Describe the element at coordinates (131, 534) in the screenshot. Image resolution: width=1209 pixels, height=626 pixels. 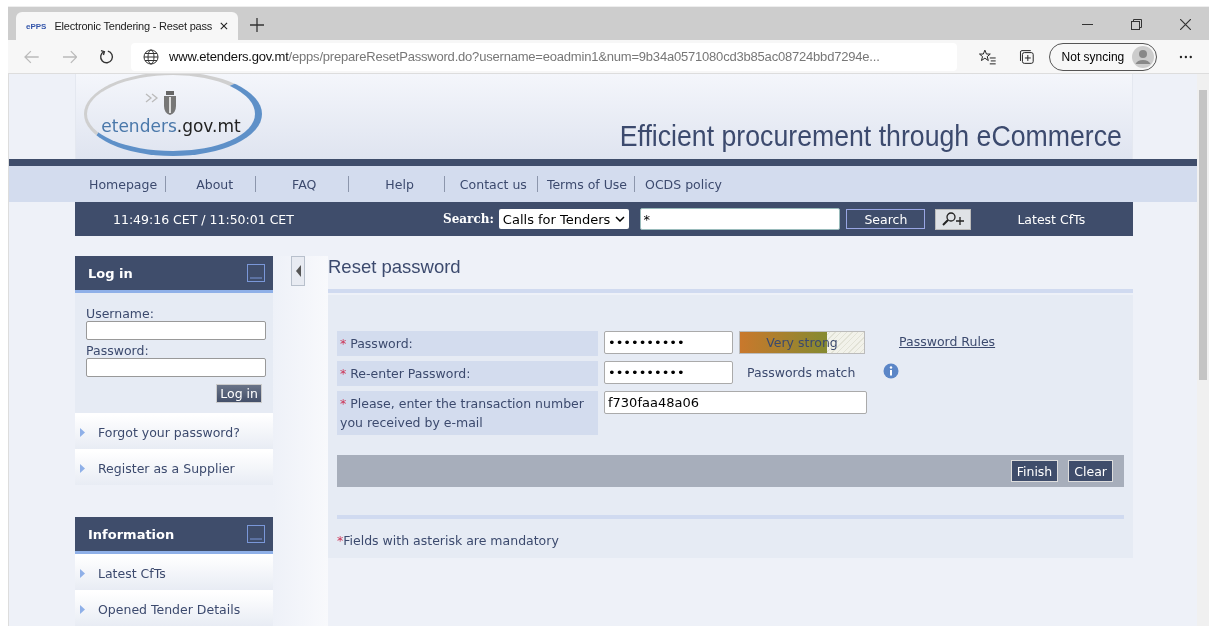
I see `panel-title: Information` at that location.